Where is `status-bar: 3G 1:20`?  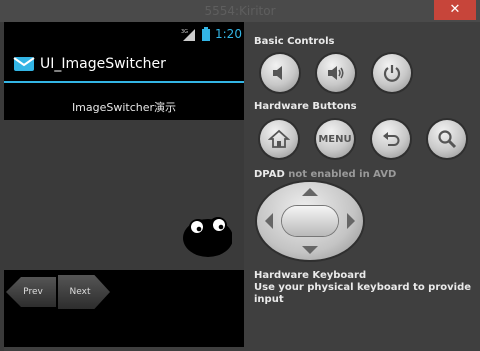 status-bar: 3G 1:20 is located at coordinates (124, 35).